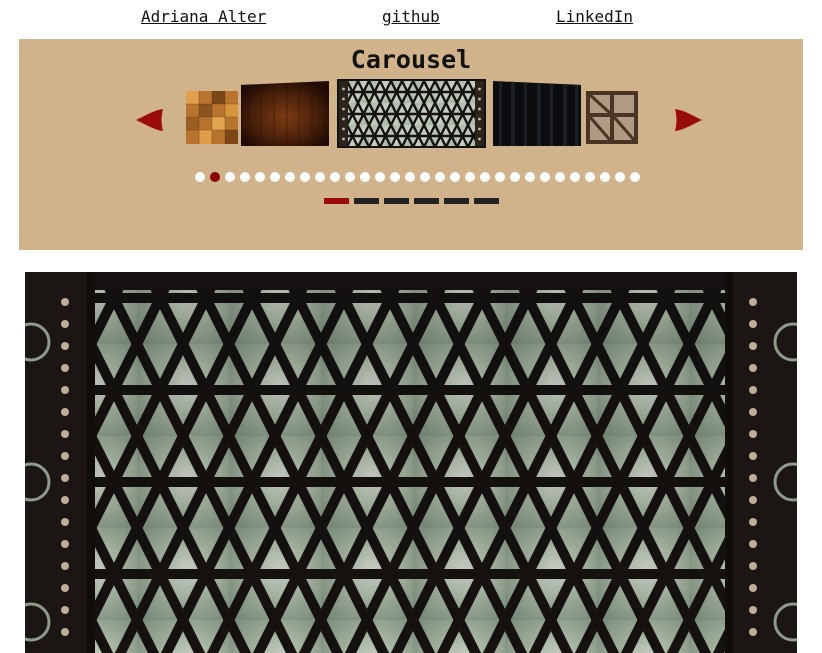 The image size is (822, 653). What do you see at coordinates (411, 201) in the screenshot?
I see `carousel-page-bars` at bounding box center [411, 201].